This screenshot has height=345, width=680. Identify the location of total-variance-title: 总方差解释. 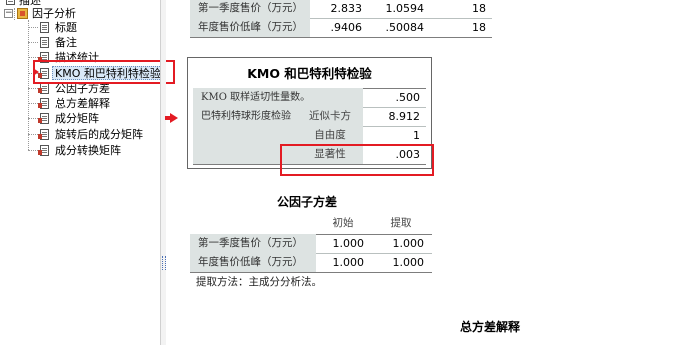
(490, 327).